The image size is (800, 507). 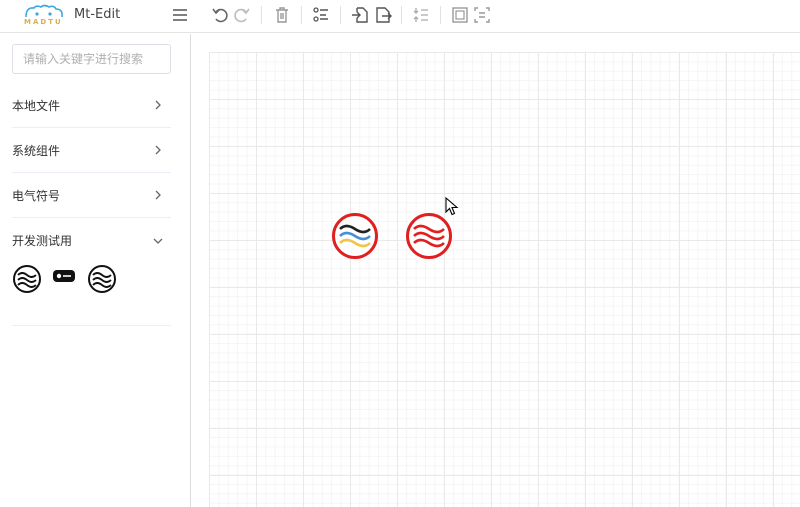 I want to click on category-label: 系统组件, so click(x=36, y=150).